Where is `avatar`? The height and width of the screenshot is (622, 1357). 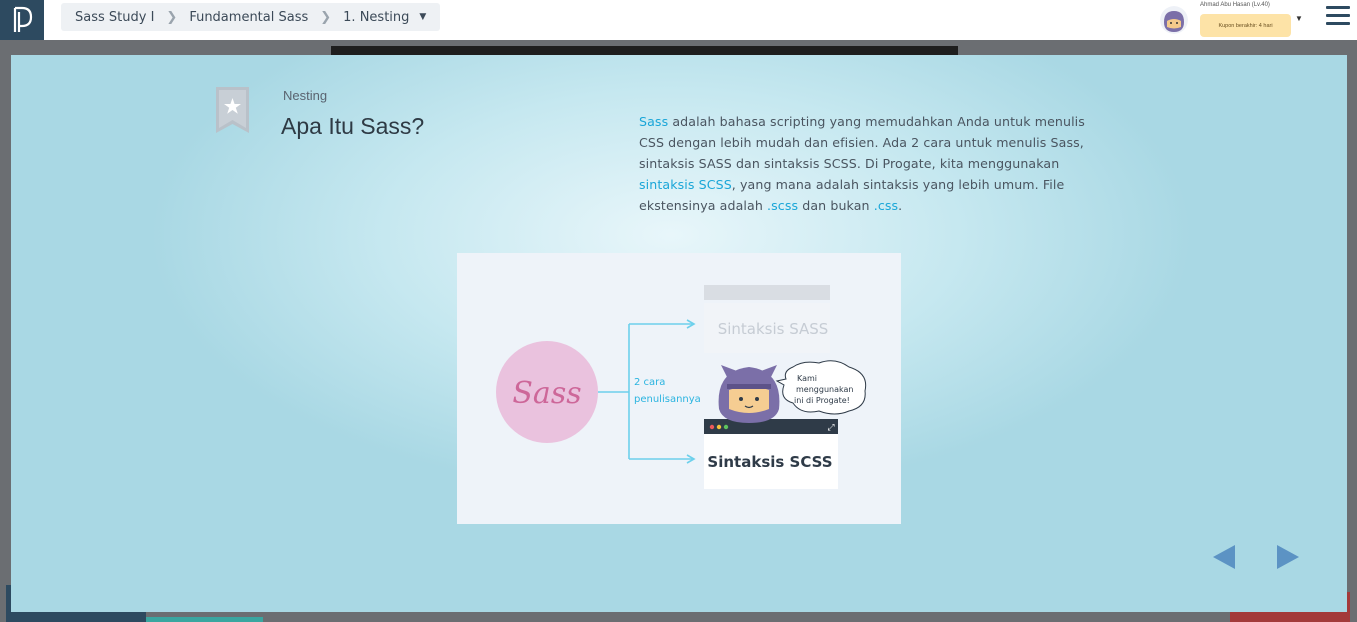 avatar is located at coordinates (1174, 20).